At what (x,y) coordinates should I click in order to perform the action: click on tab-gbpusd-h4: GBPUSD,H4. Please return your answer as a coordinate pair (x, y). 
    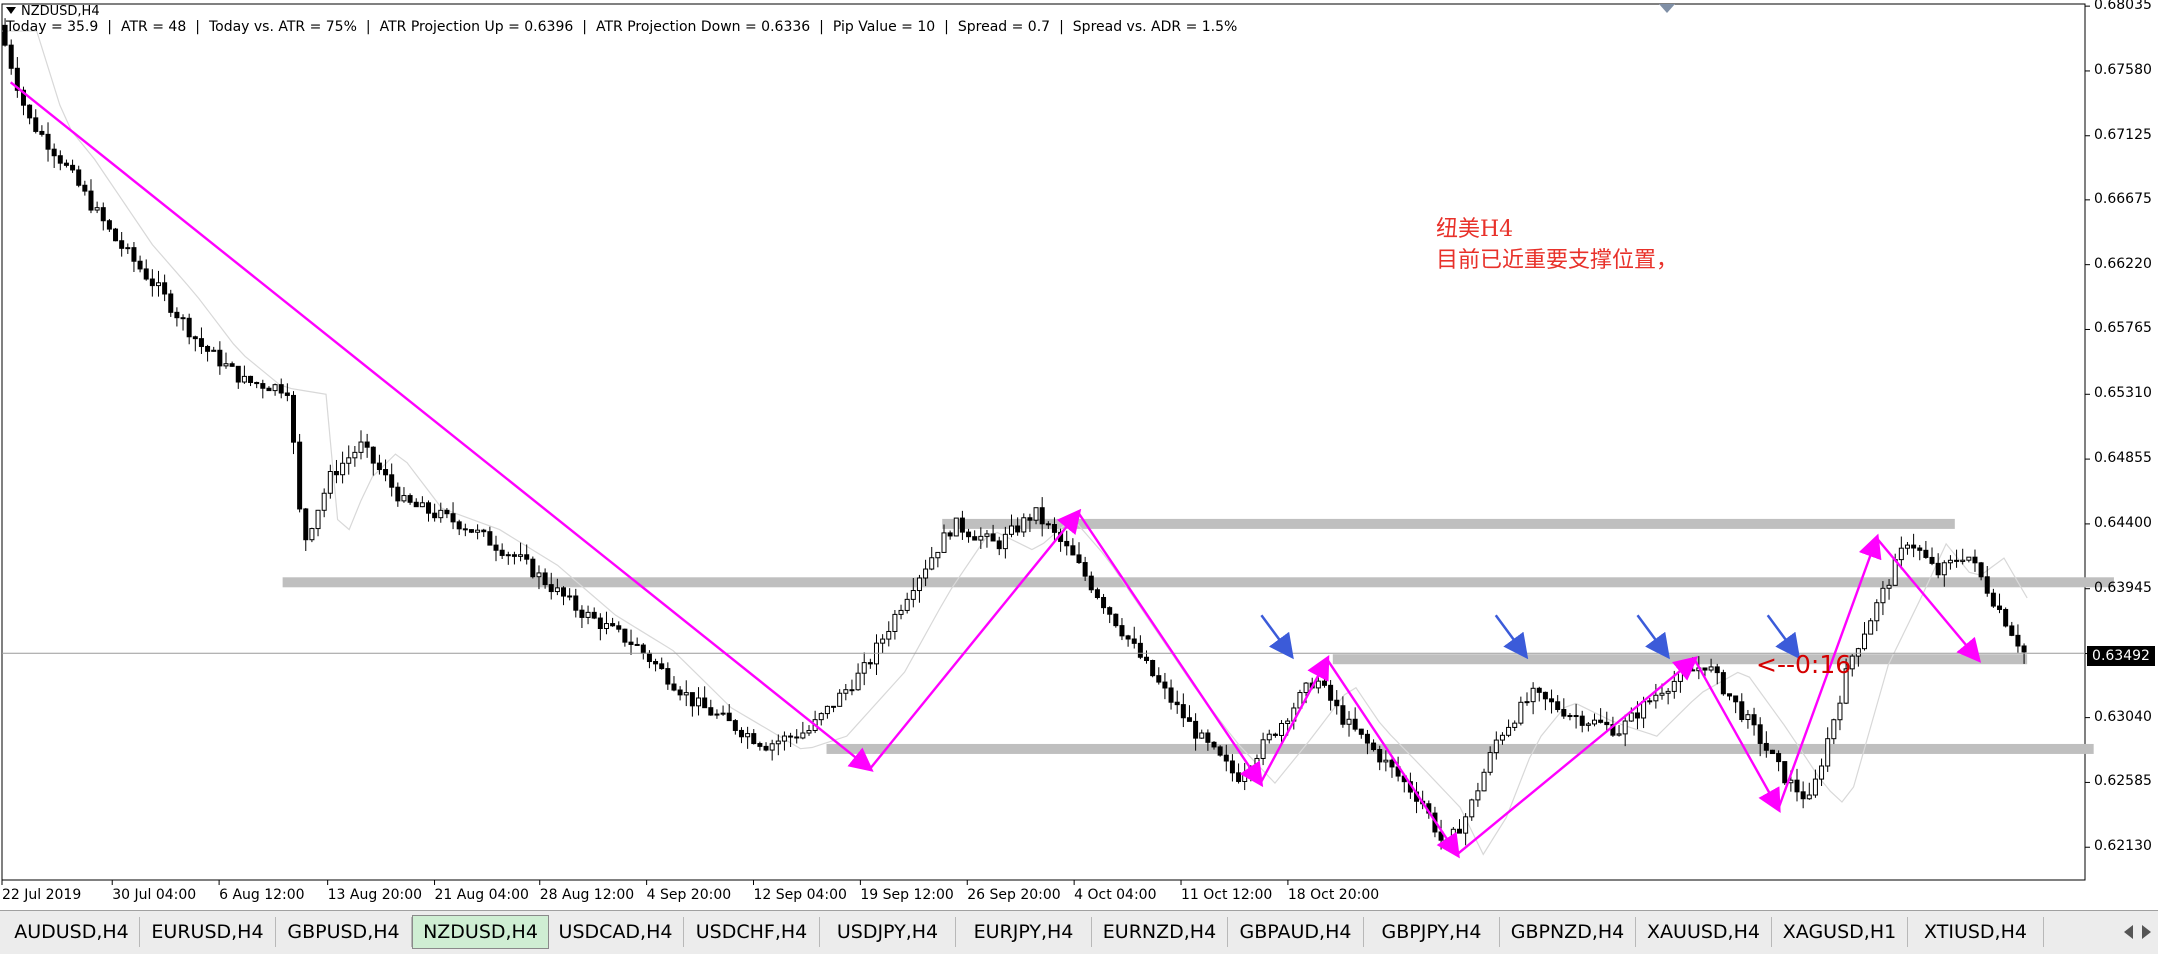
    Looking at the image, I should click on (344, 932).